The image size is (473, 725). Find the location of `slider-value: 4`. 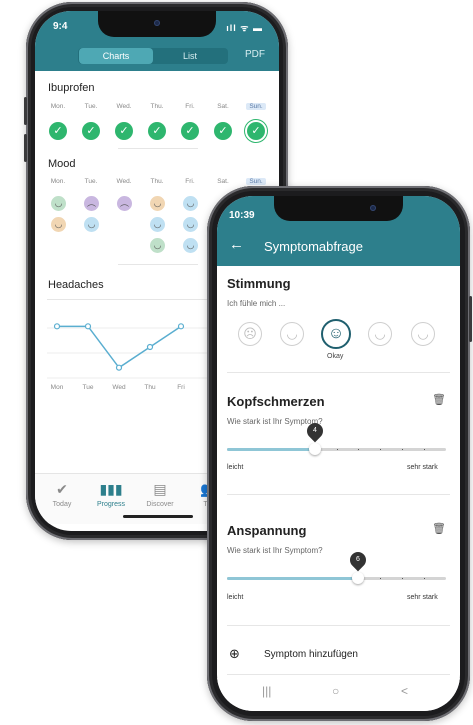

slider-value: 4 is located at coordinates (315, 430).